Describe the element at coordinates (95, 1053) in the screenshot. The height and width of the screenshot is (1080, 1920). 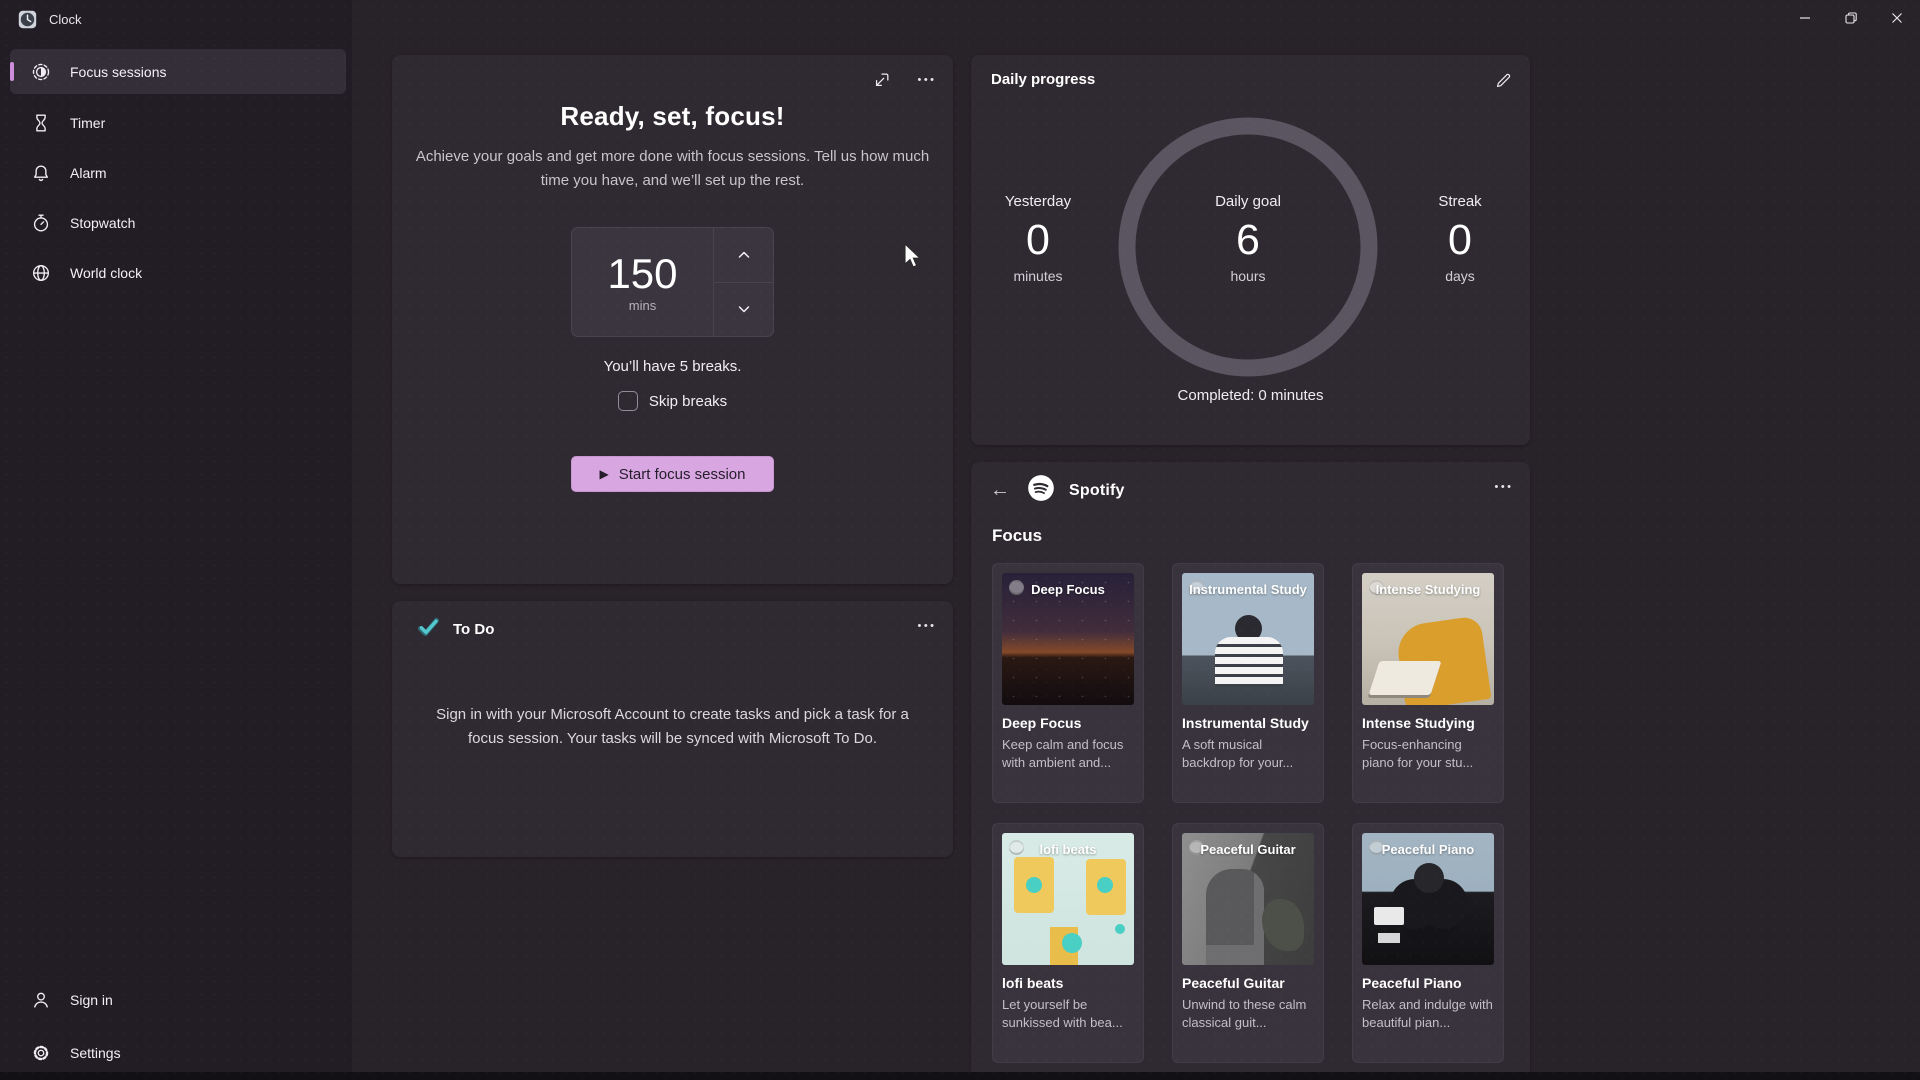
I see `settings-label: Settings` at that location.